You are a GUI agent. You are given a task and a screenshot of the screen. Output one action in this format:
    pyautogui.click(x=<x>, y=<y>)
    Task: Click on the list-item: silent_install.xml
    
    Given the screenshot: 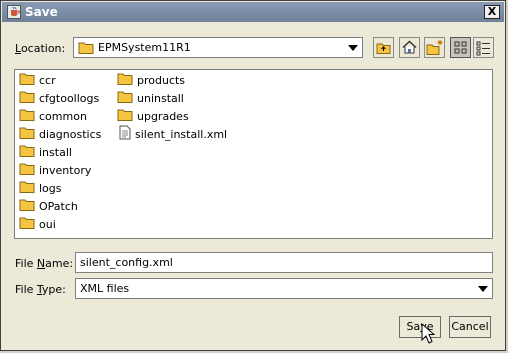 What is the action you would take?
    pyautogui.click(x=173, y=134)
    